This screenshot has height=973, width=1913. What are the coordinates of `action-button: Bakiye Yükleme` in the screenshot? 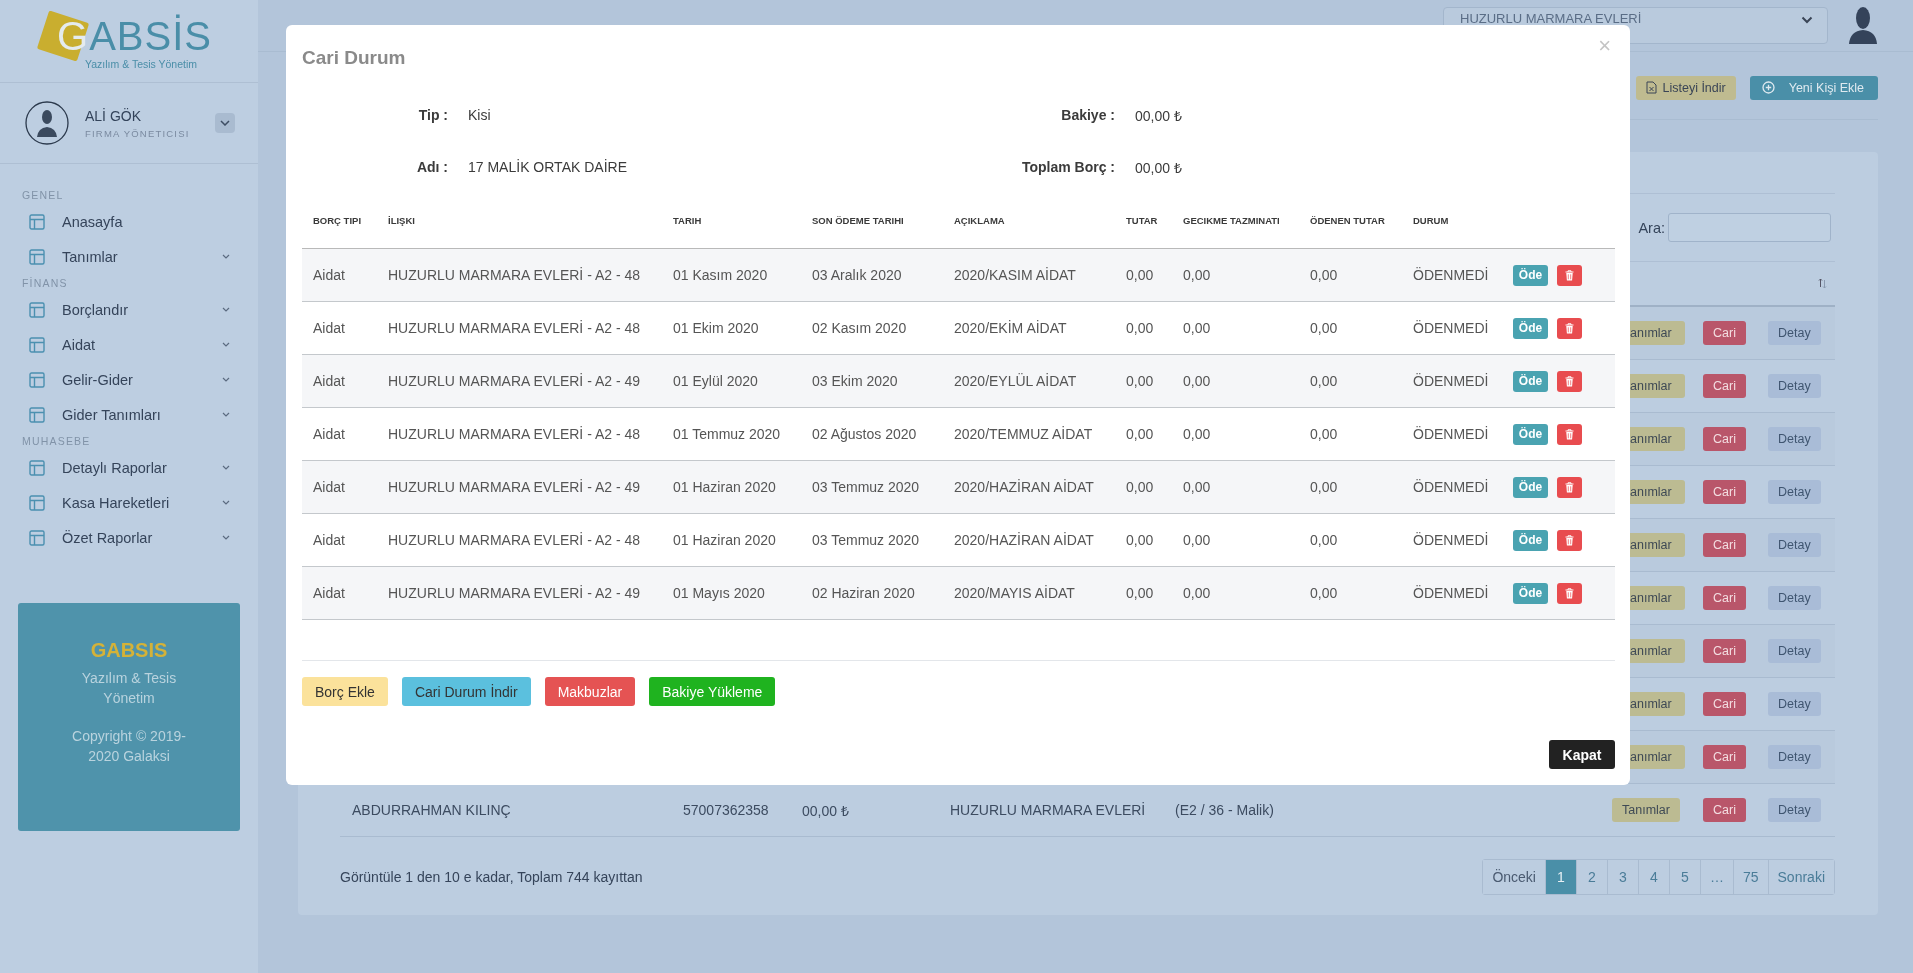 It's located at (712, 691).